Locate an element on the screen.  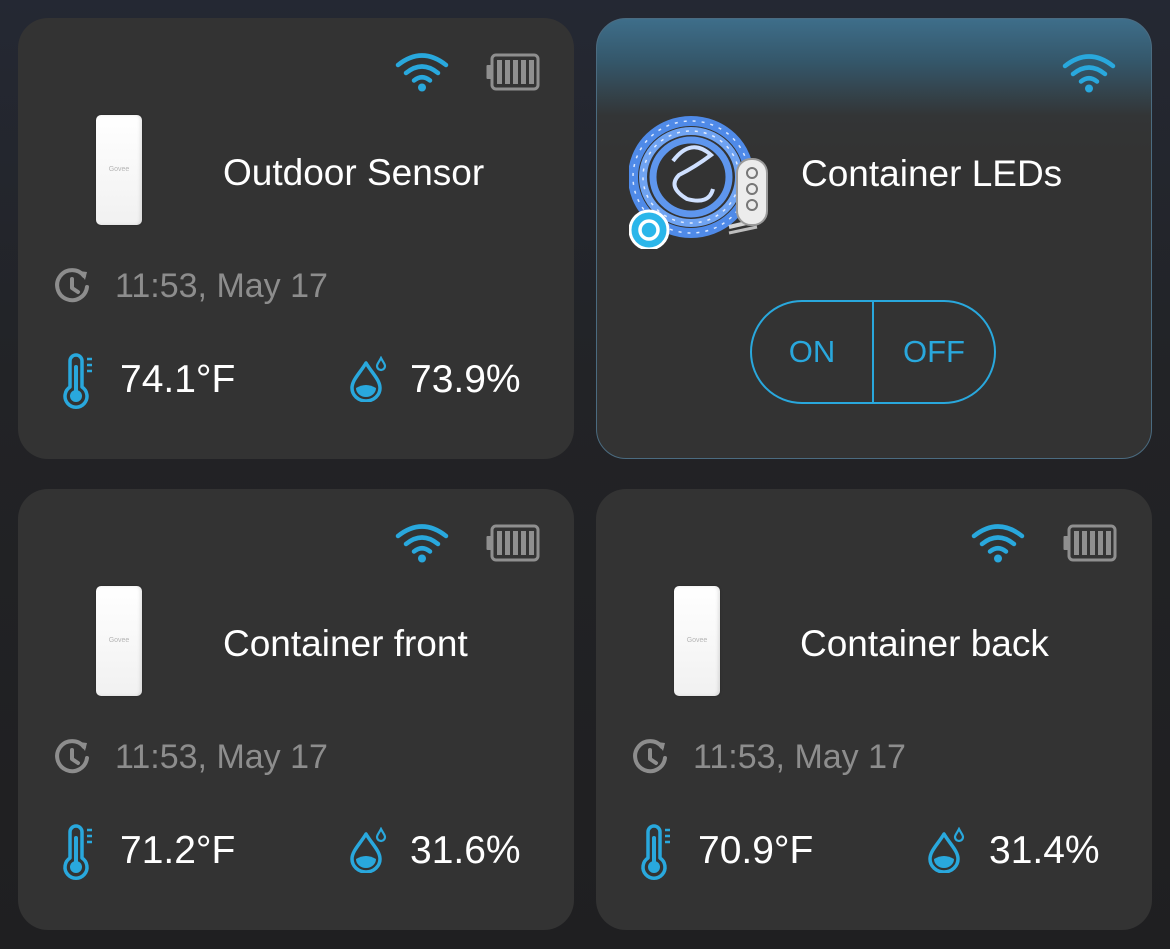
humidity-value: 31.6% is located at coordinates (465, 850).